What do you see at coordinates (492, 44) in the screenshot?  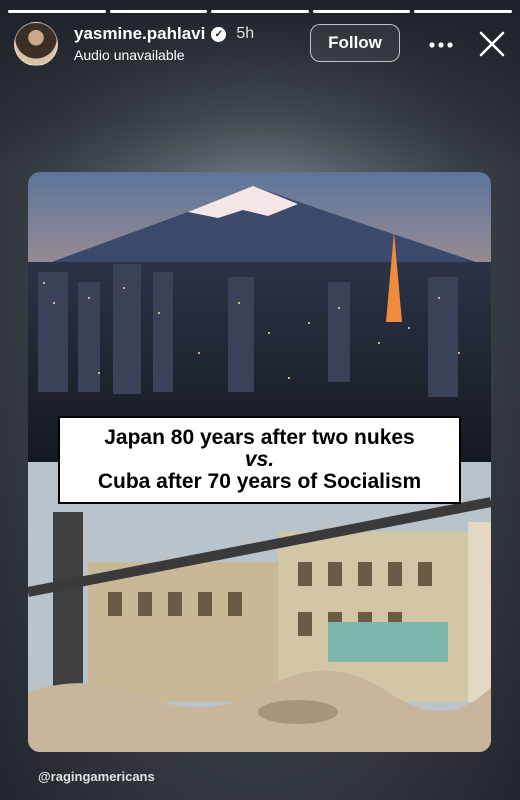 I see `close-icon` at bounding box center [492, 44].